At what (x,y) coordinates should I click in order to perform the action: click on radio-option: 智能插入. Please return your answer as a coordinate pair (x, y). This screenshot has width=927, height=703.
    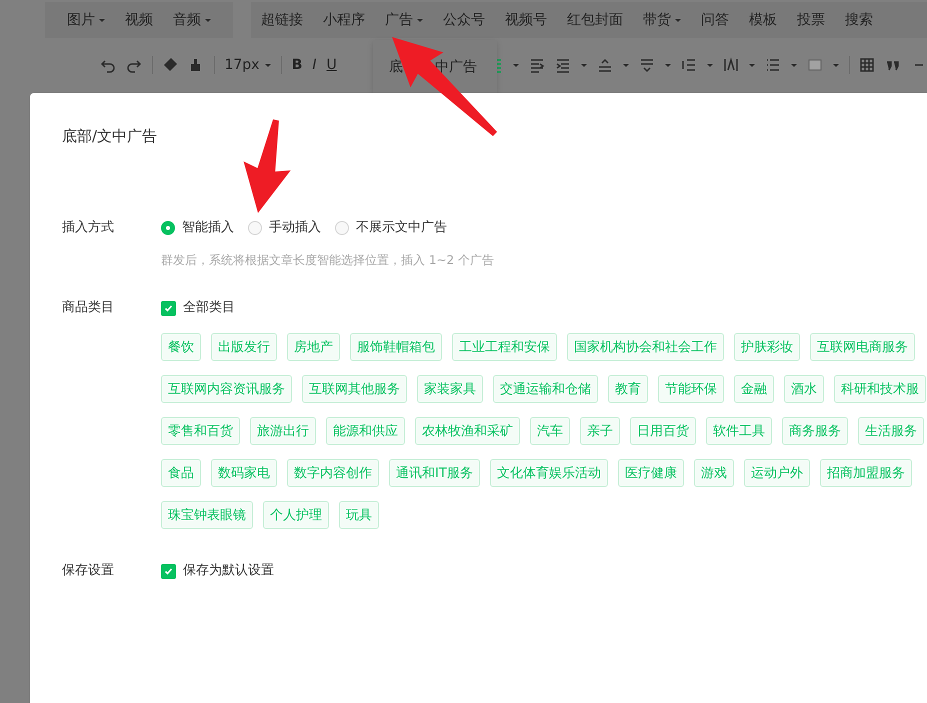
    Looking at the image, I should click on (197, 228).